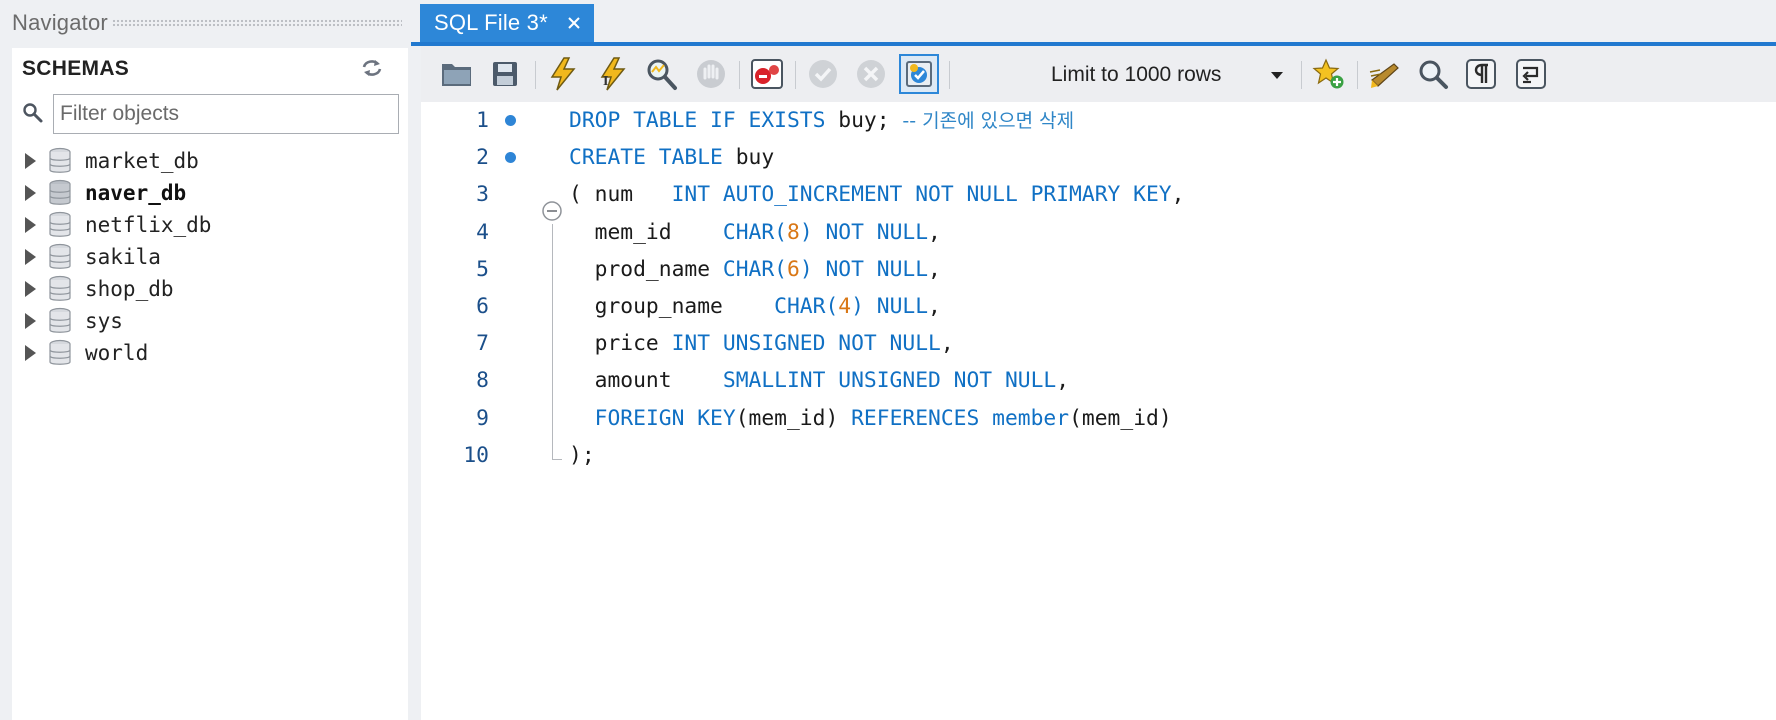 This screenshot has height=720, width=1776. I want to click on toggle-word-wrap-button, so click(1531, 74).